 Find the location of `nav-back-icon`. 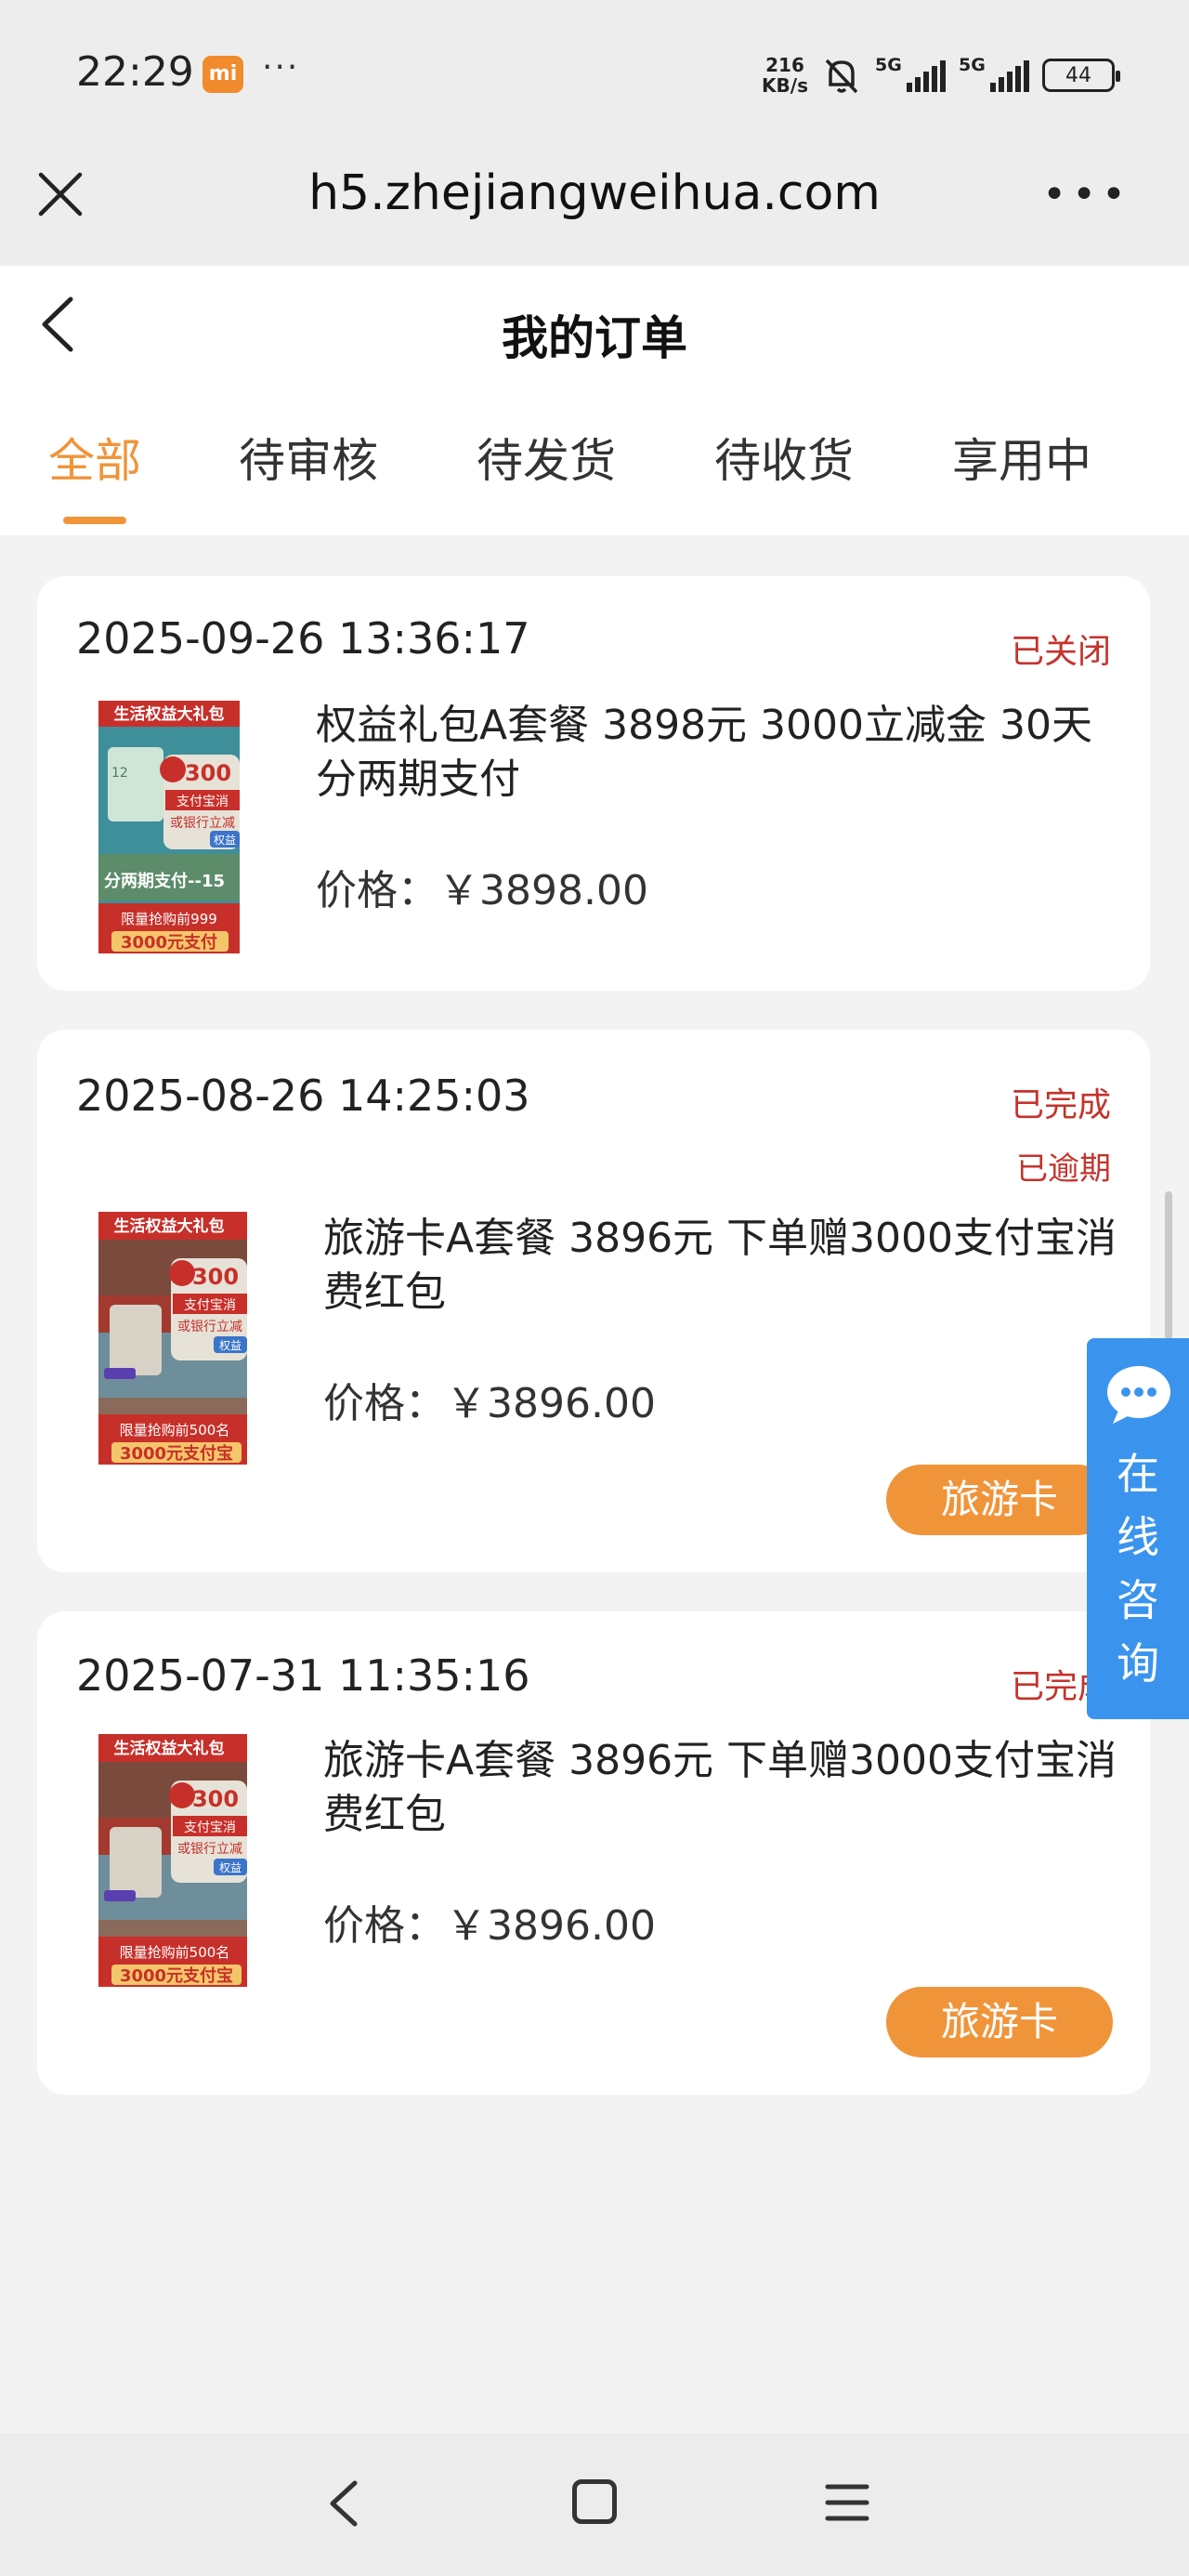

nav-back-icon is located at coordinates (344, 2503).